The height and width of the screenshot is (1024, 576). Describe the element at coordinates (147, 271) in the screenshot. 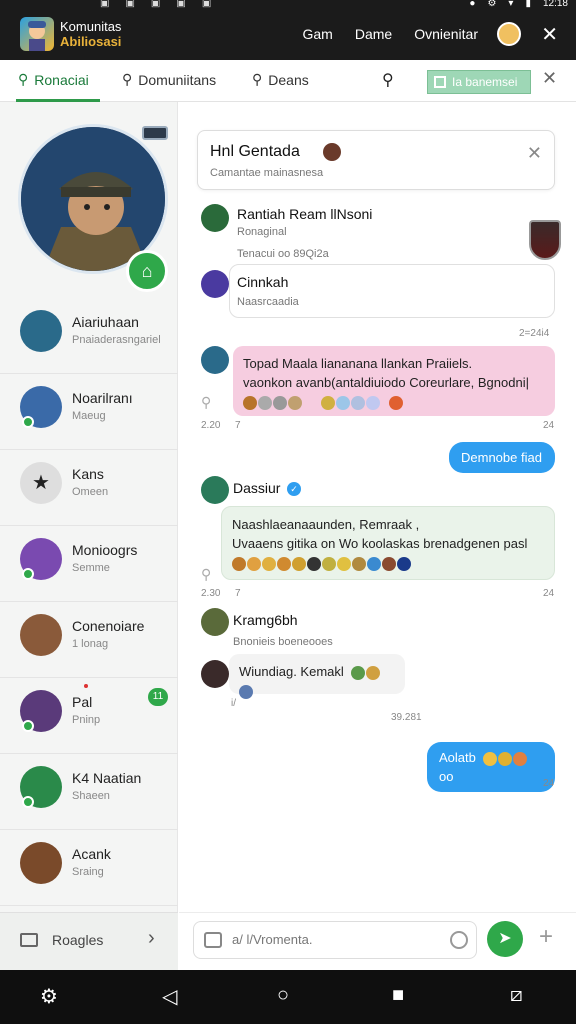

I see `home-fab-button: ⌂` at that location.